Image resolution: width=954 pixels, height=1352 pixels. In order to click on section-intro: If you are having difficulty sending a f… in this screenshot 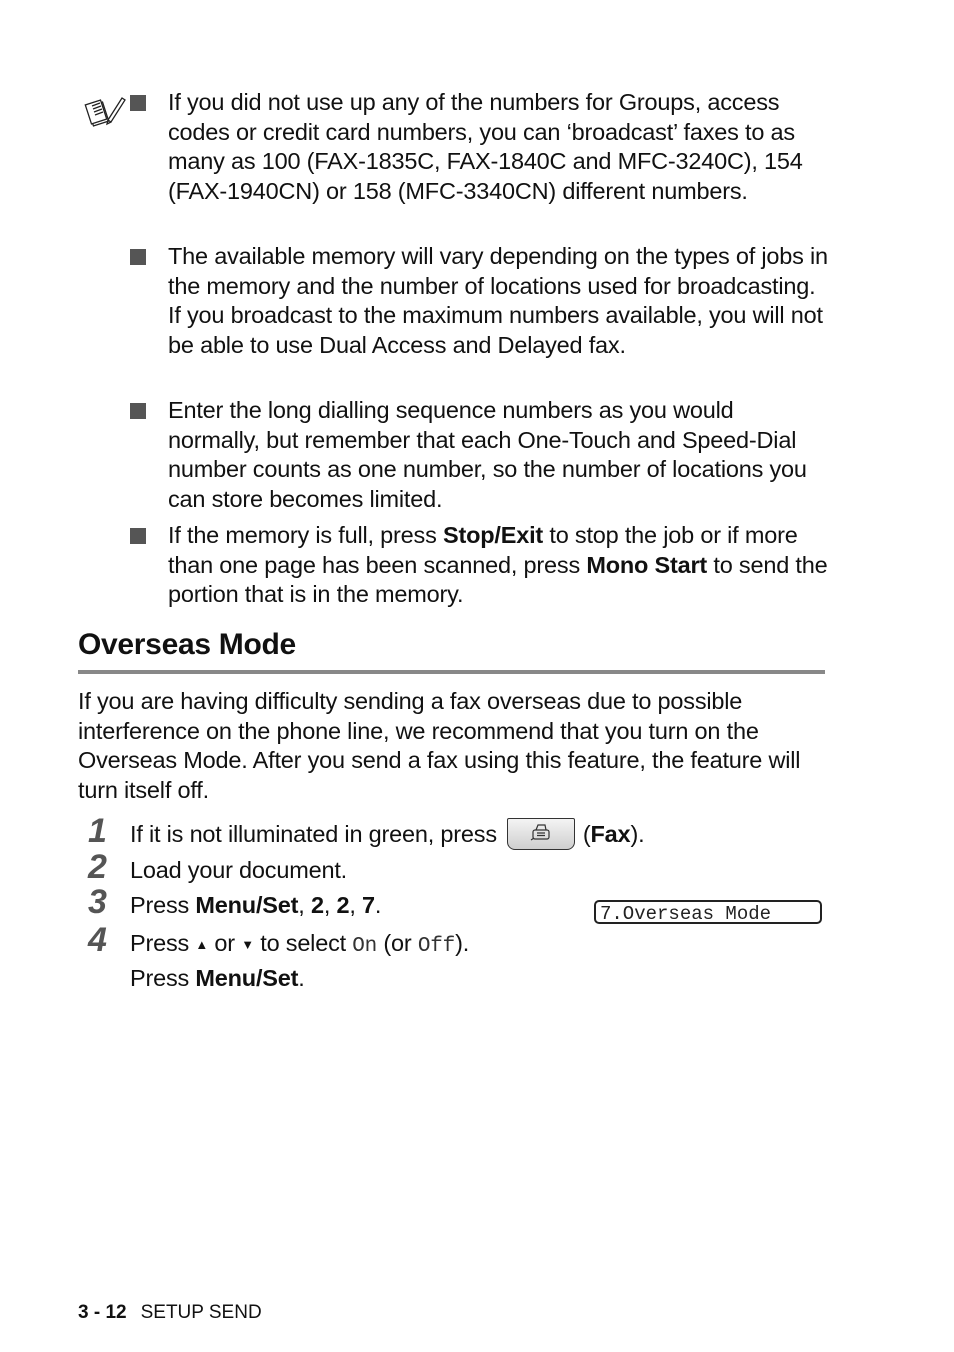, I will do `click(439, 745)`.